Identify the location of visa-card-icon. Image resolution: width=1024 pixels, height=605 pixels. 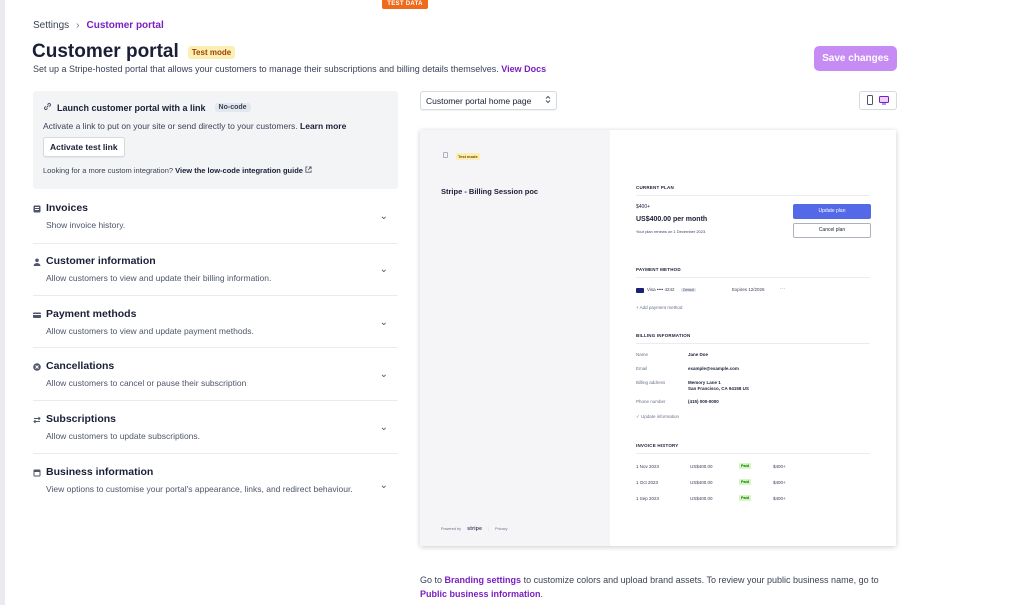
(640, 290).